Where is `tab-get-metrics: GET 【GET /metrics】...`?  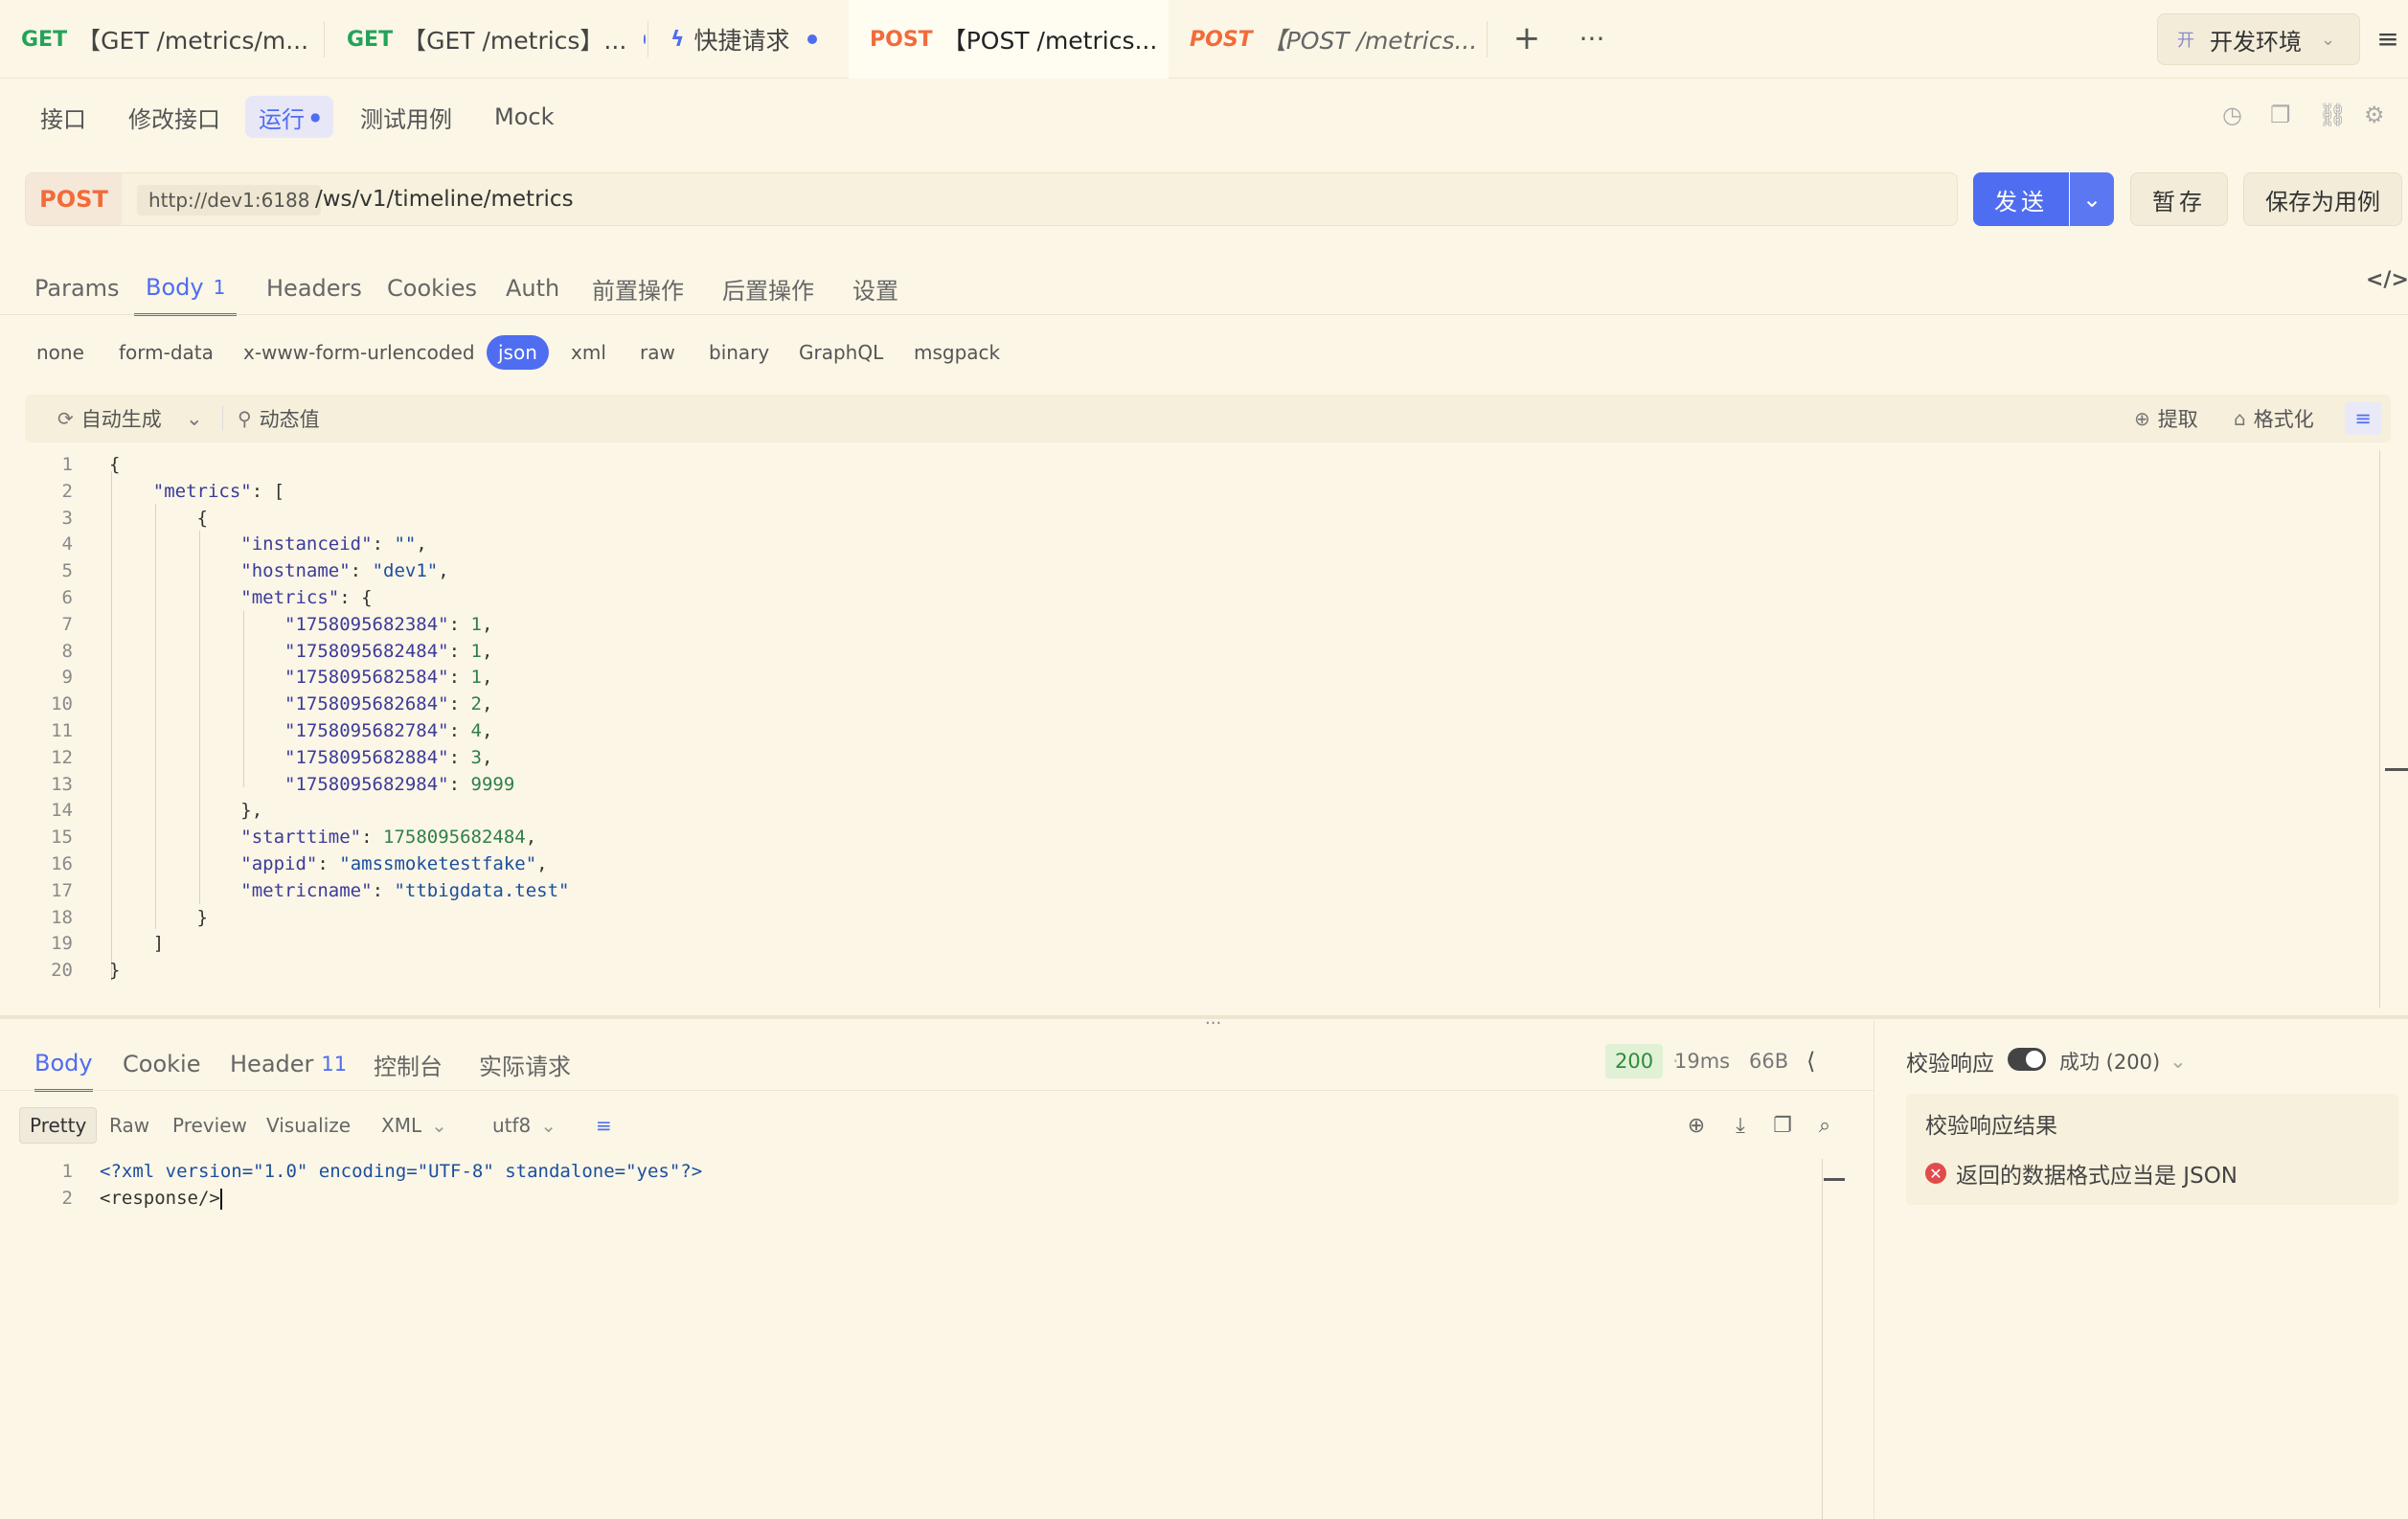
tab-get-metrics: GET 【GET /metrics】... is located at coordinates (486, 39).